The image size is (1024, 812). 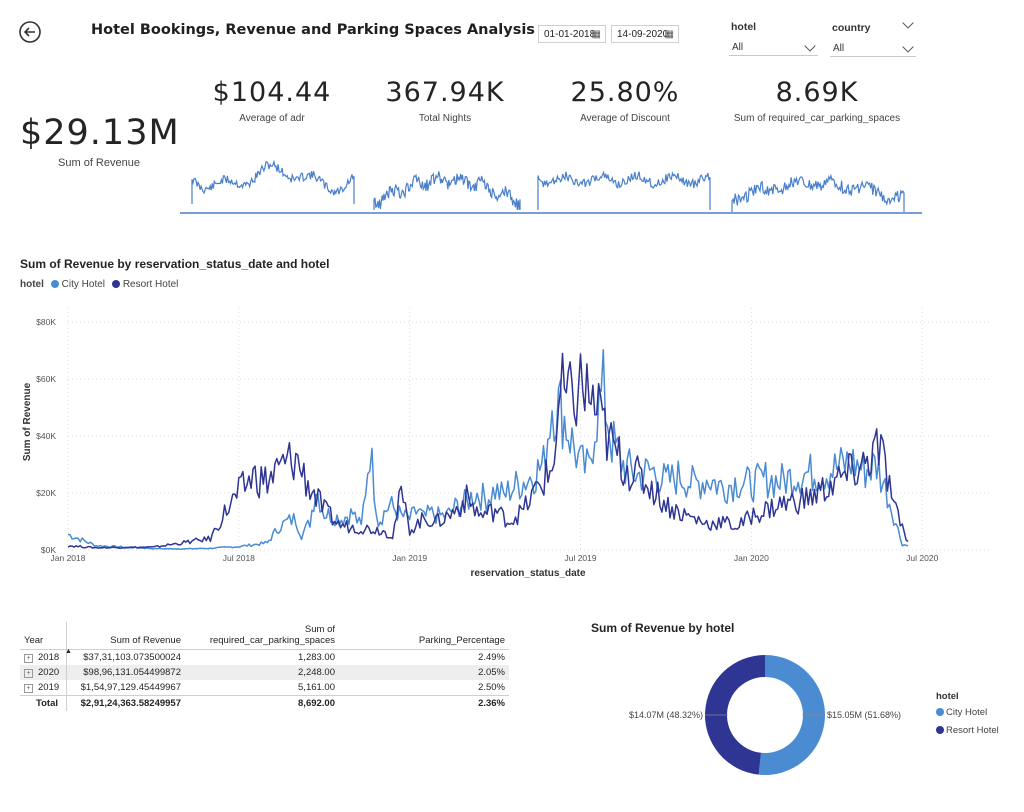 I want to click on kpi-revenue-label: Sum of Revenue, so click(x=99, y=163).